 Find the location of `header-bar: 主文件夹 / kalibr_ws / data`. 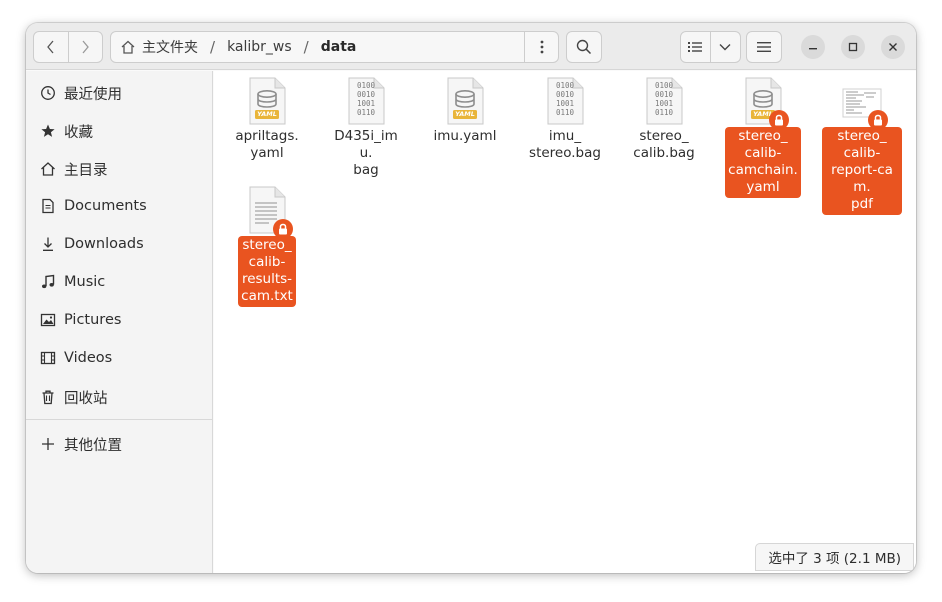

header-bar: 主文件夹 / kalibr_ws / data is located at coordinates (471, 46).